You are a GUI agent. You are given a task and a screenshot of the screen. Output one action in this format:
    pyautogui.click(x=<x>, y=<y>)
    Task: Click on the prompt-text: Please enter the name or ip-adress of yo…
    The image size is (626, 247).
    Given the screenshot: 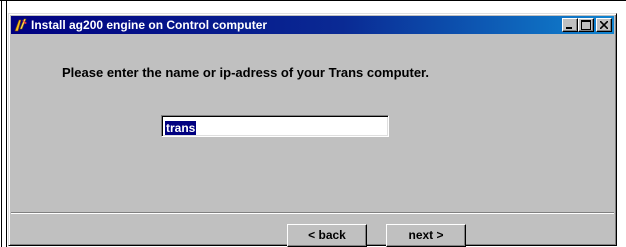 What is the action you would take?
    pyautogui.click(x=246, y=72)
    